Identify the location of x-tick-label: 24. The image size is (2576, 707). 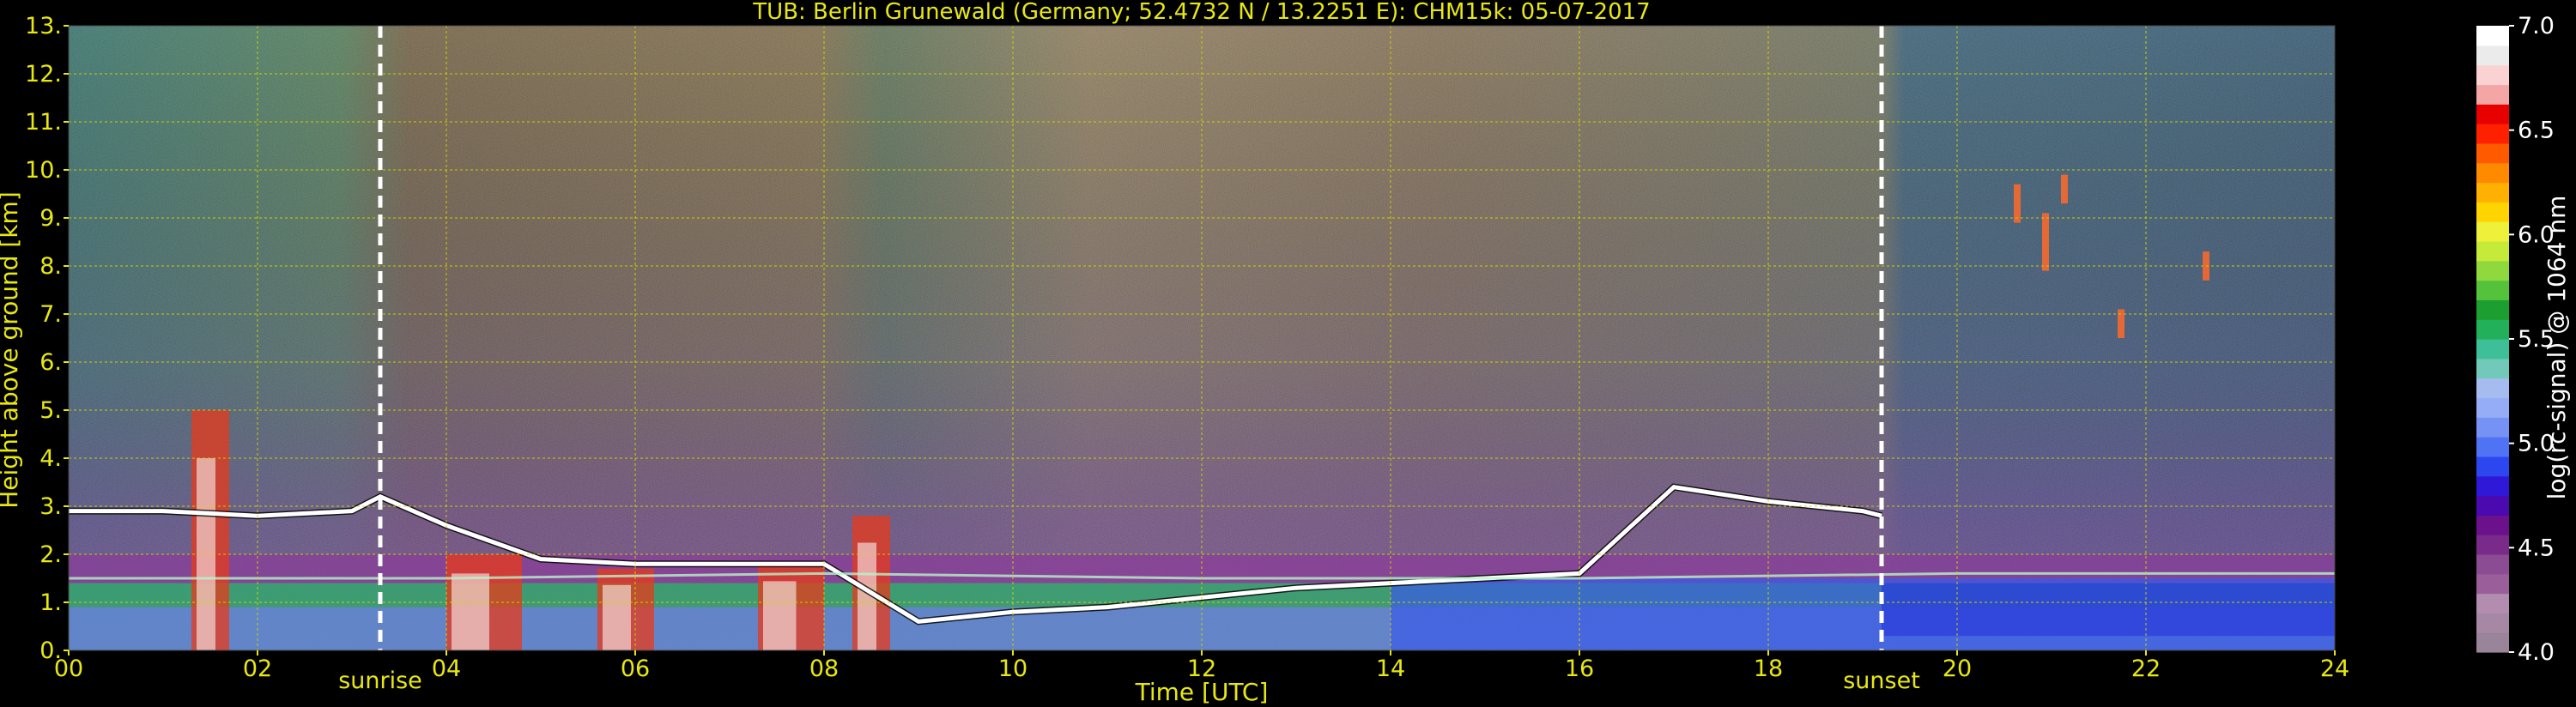
(2334, 669).